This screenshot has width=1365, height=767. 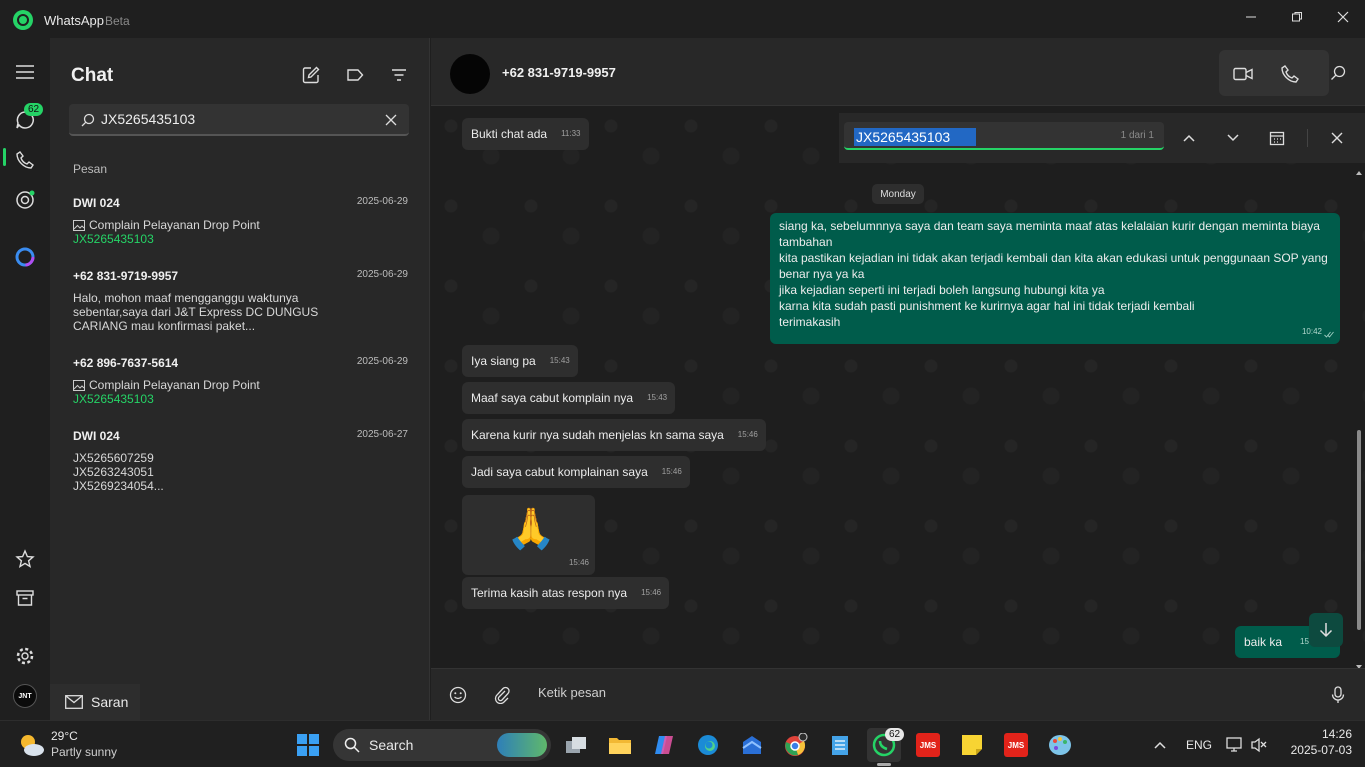 I want to click on profile-avatar: JNT, so click(x=25, y=696).